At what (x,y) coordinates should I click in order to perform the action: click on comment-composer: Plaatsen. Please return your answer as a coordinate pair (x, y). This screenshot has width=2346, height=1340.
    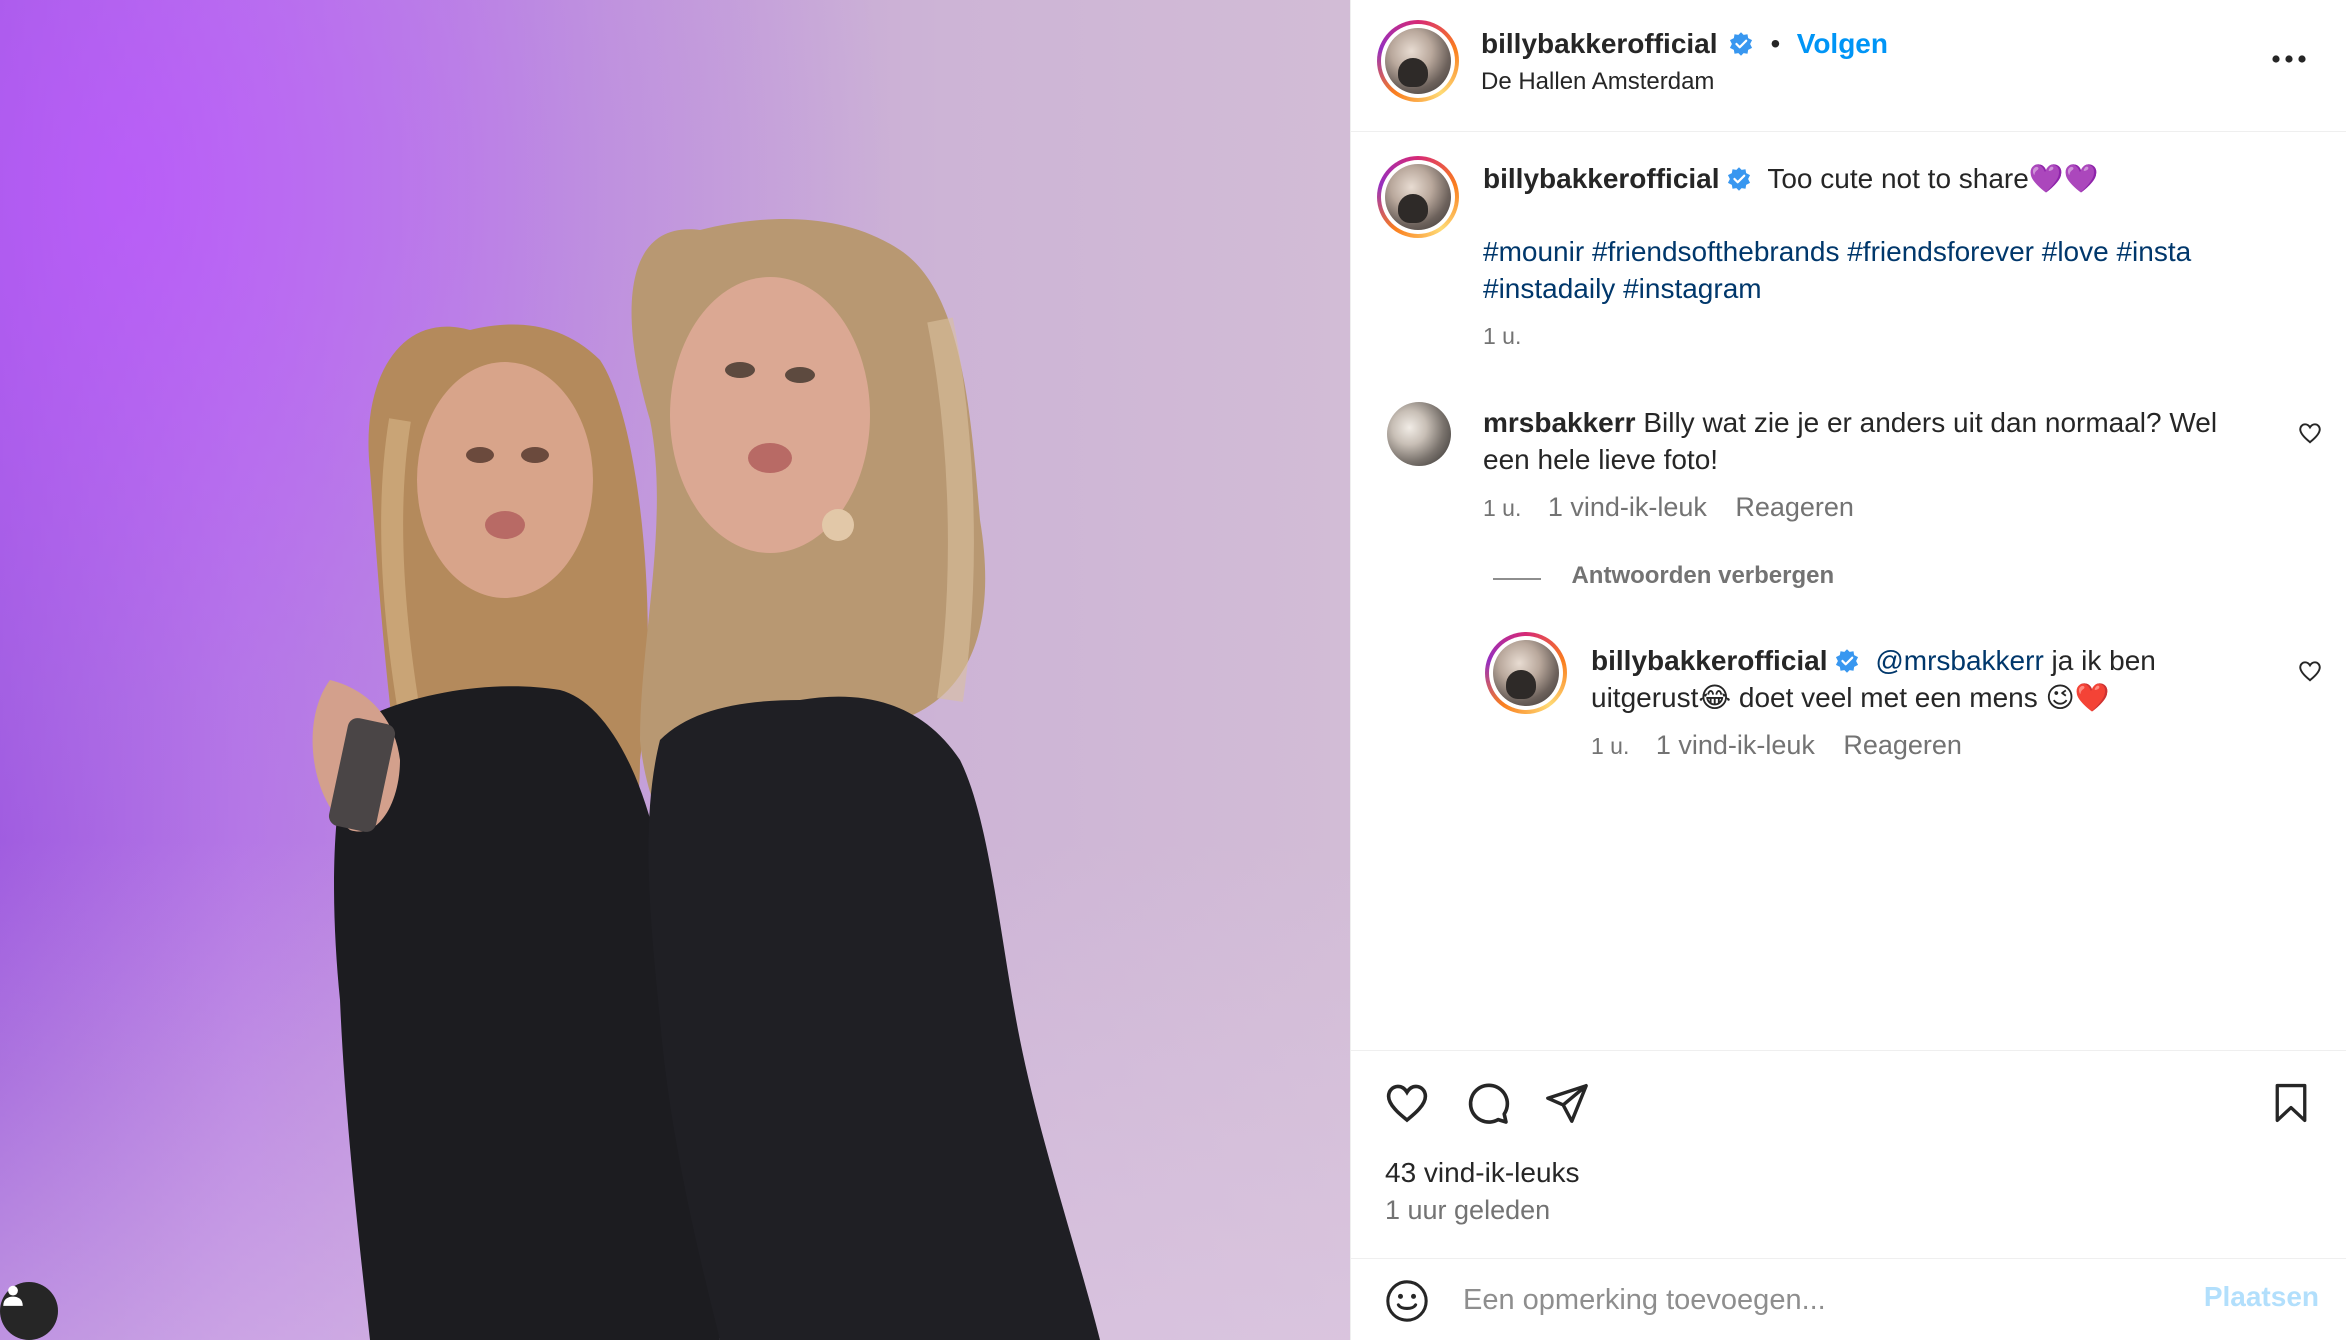
    Looking at the image, I should click on (1848, 1299).